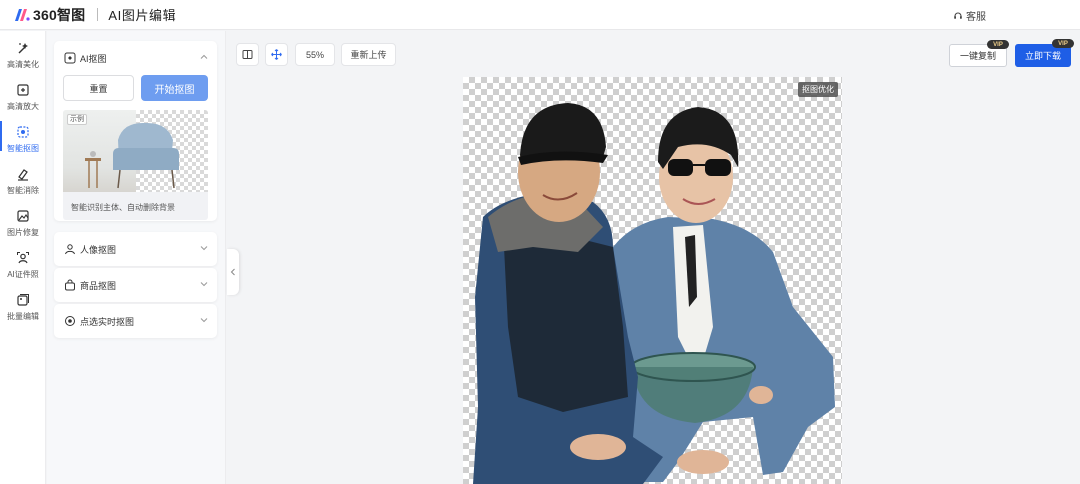 Image resolution: width=1080 pixels, height=484 pixels. Describe the element at coordinates (23, 232) in the screenshot. I see `rail-label: 图片修复` at that location.